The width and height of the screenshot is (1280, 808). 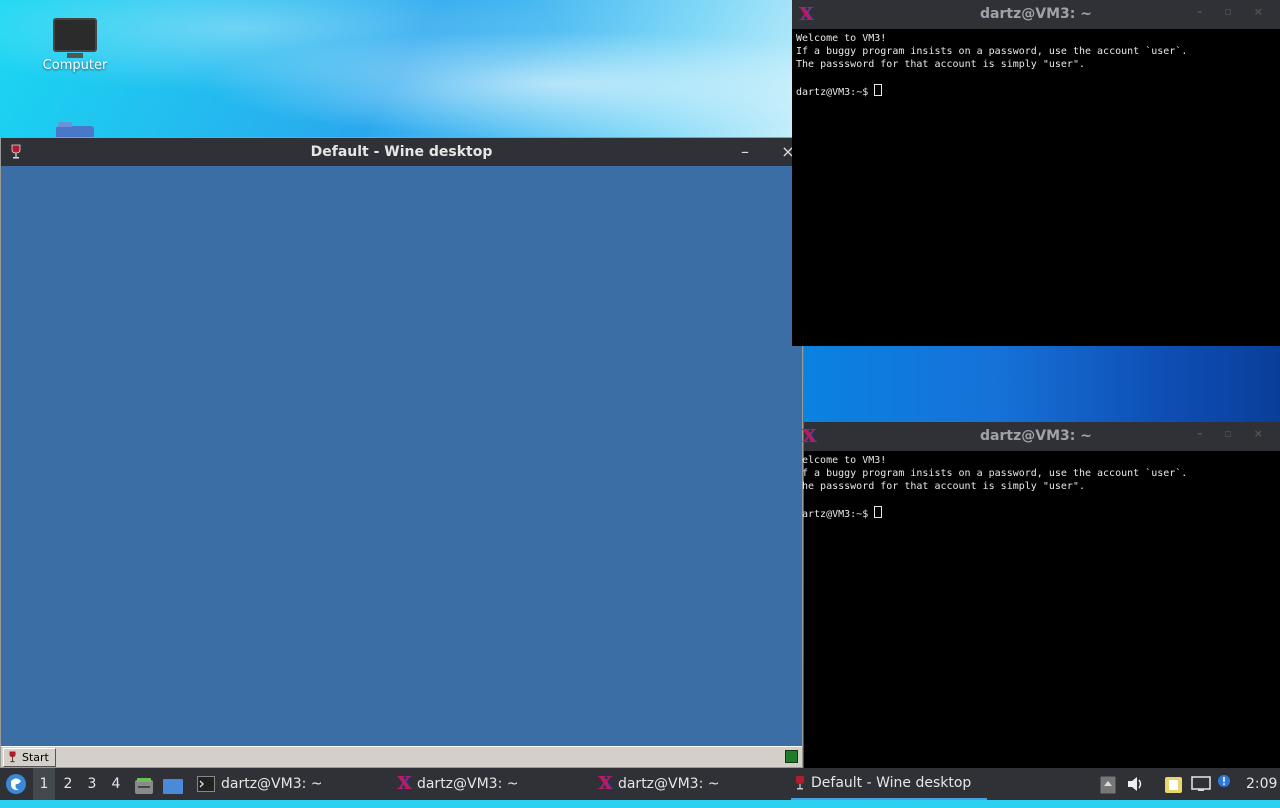 I want to click on wine-taskbar: Start, so click(x=401, y=756).